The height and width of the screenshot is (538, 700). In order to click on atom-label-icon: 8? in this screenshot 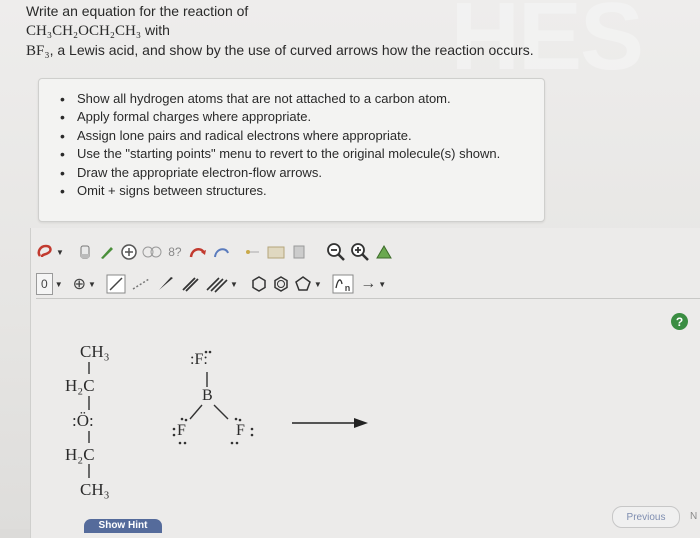, I will do `click(175, 252)`.